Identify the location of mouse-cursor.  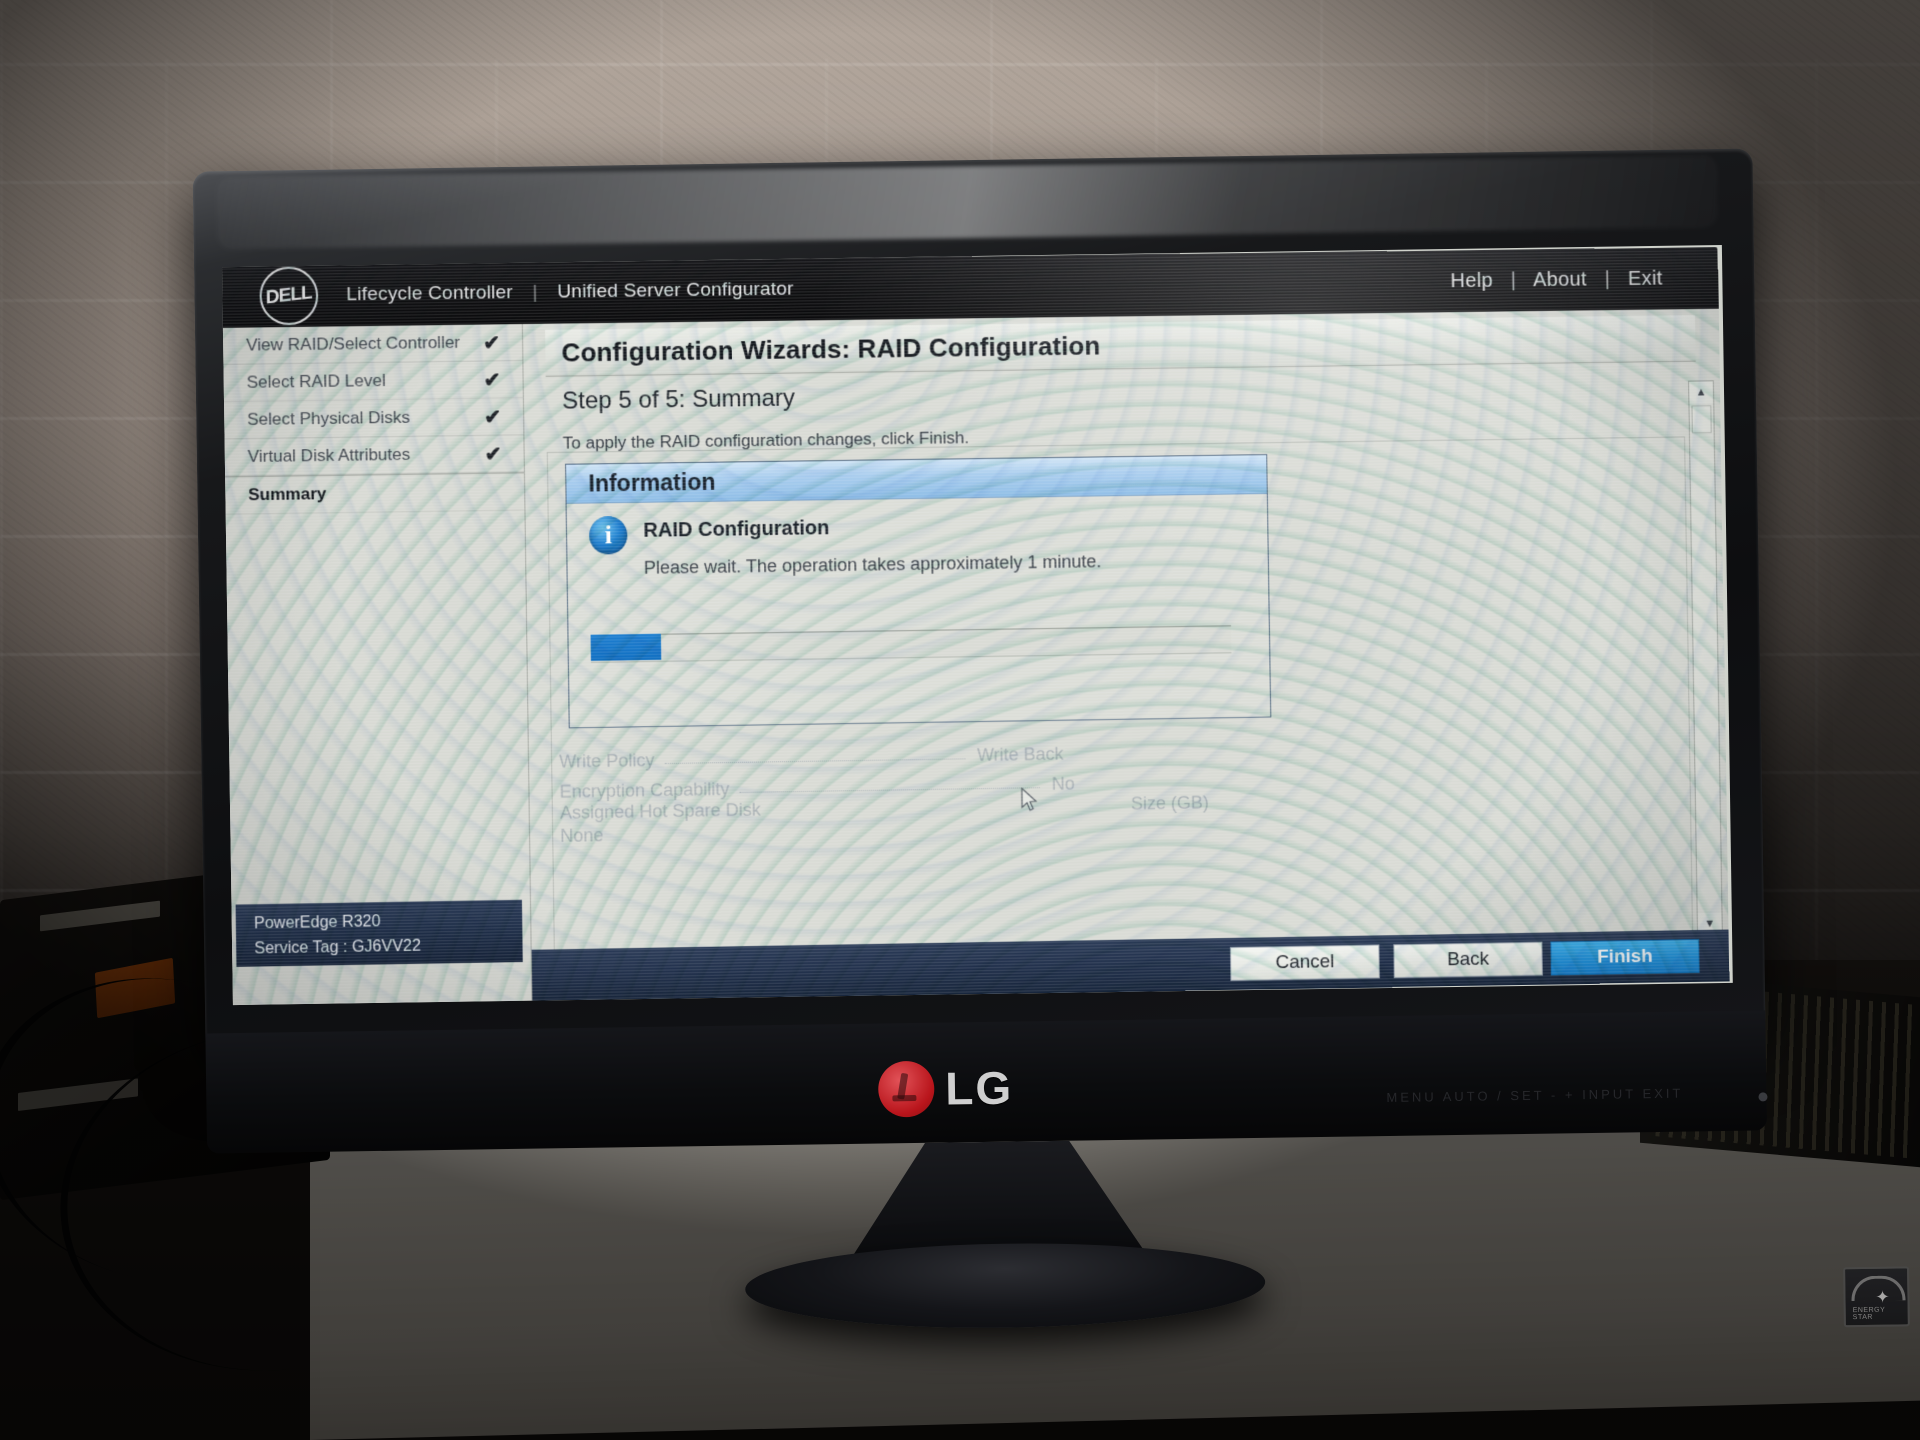
(1029, 799).